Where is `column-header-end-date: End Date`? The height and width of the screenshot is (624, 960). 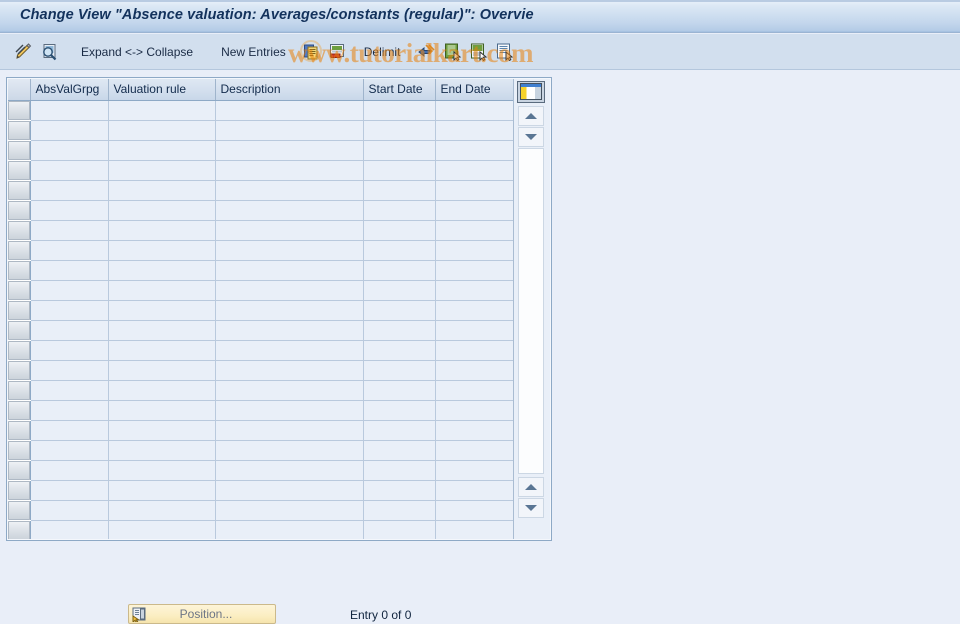
column-header-end-date: End Date is located at coordinates (474, 90).